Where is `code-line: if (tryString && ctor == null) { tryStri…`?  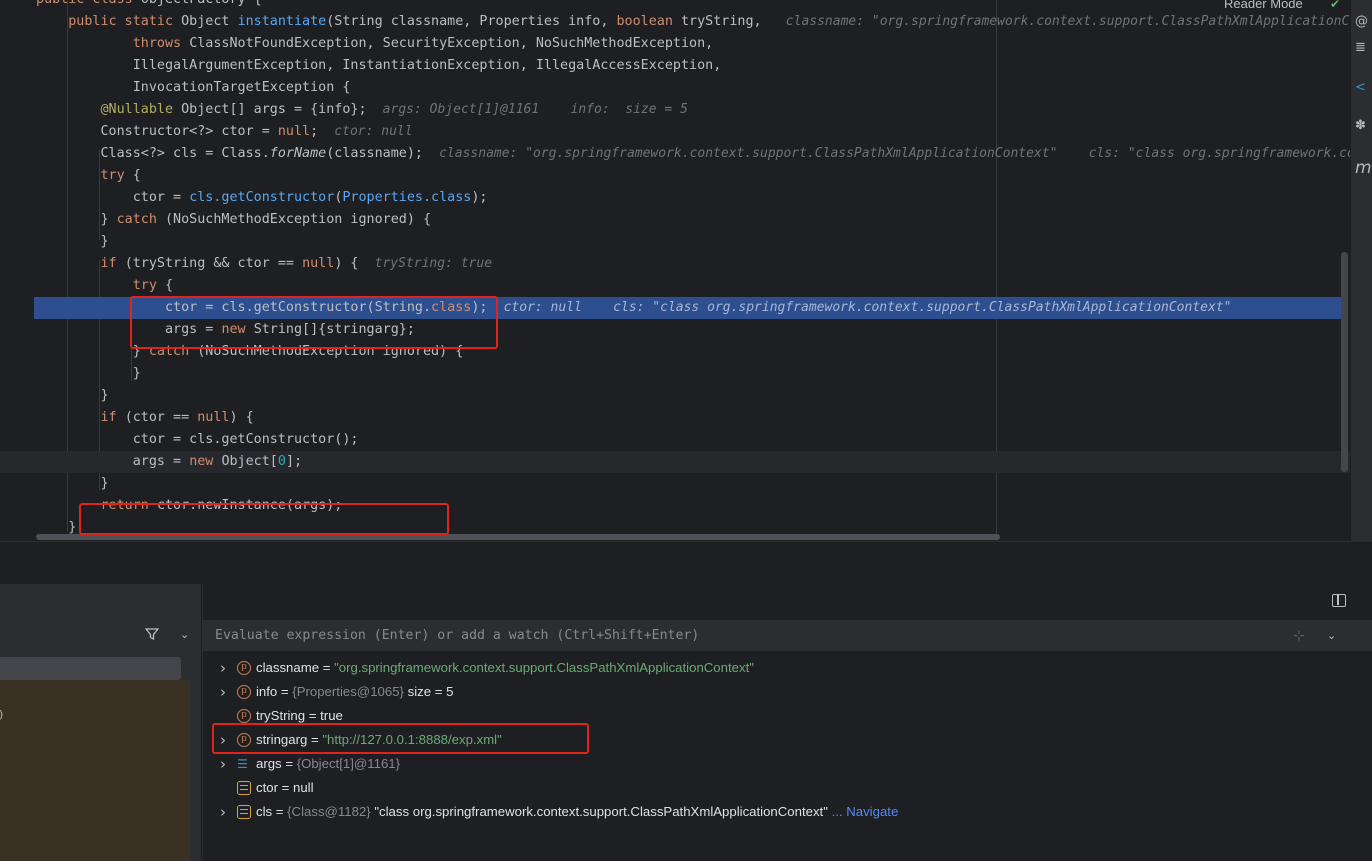
code-line: if (tryString && ctor == null) { tryStri… is located at coordinates (675, 264).